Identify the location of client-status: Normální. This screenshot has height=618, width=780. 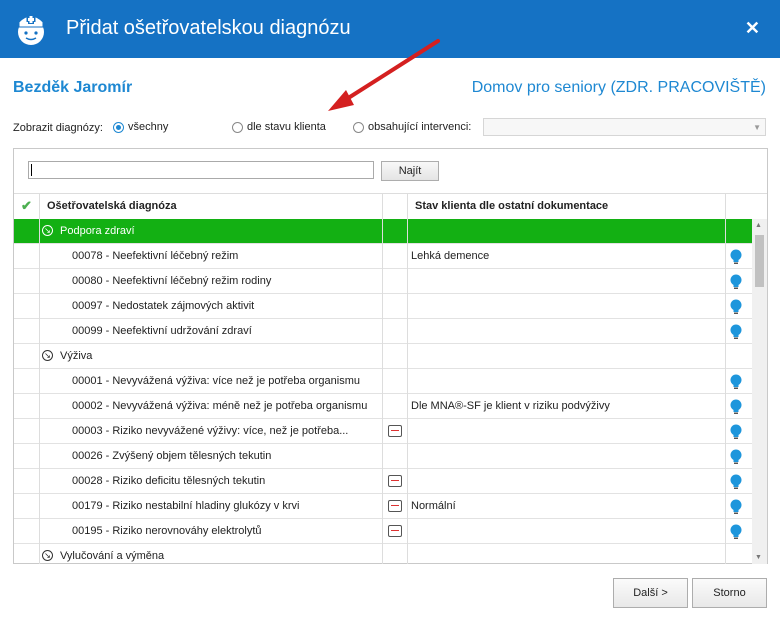
(433, 506).